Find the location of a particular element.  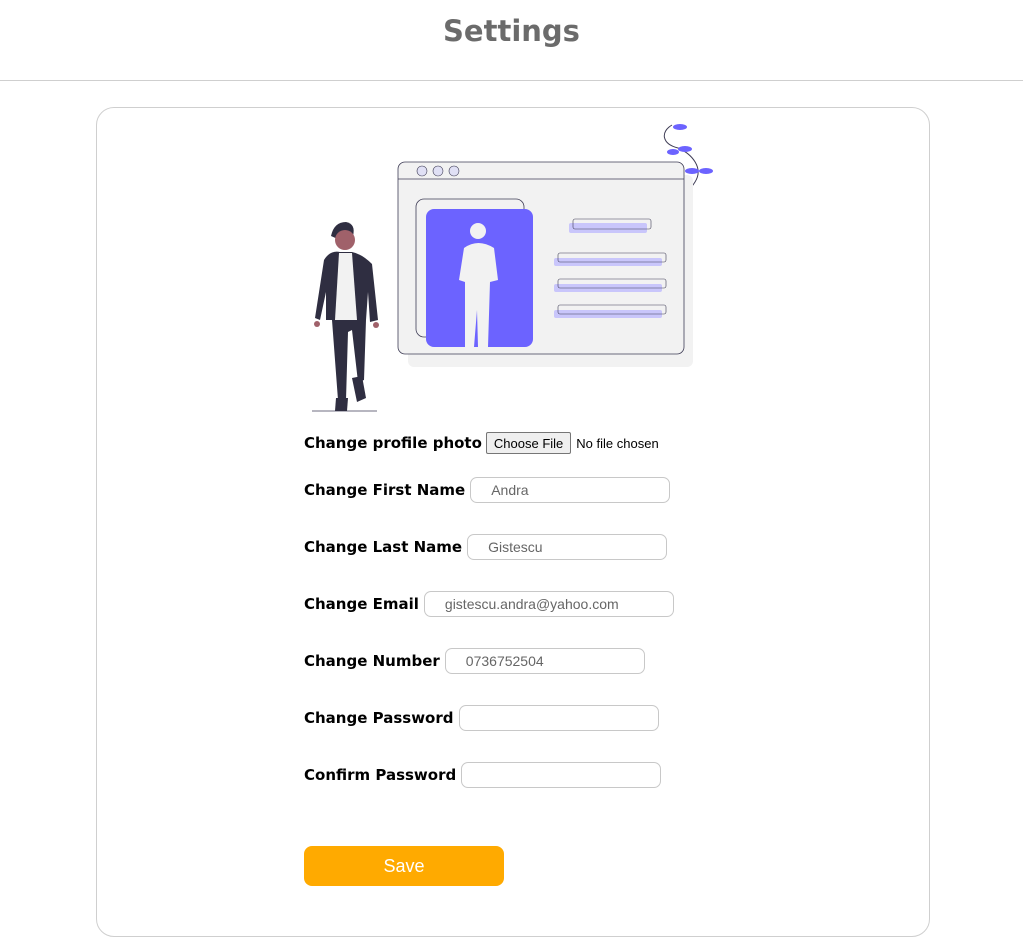

number-row: Change Number is located at coordinates (474, 661).